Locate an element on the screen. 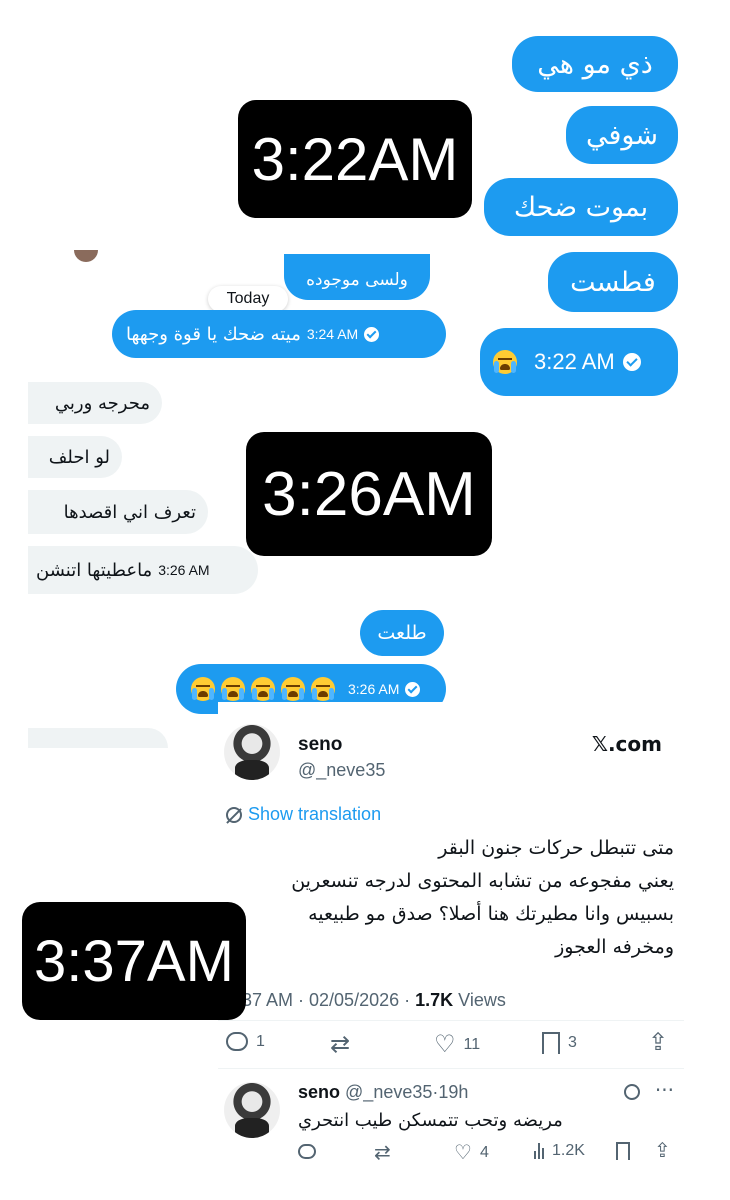 The width and height of the screenshot is (730, 1200). tweet-author-name: seno is located at coordinates (320, 745).